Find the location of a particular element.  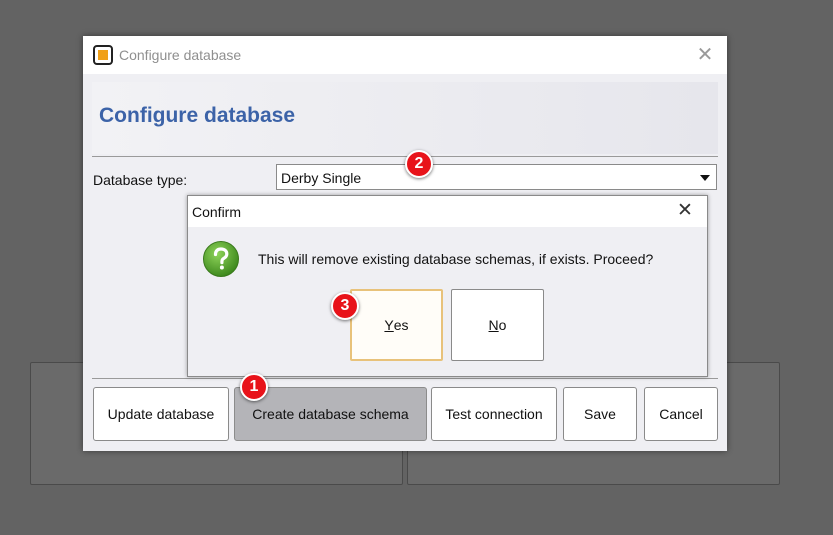

yes-button: Yes is located at coordinates (396, 325).